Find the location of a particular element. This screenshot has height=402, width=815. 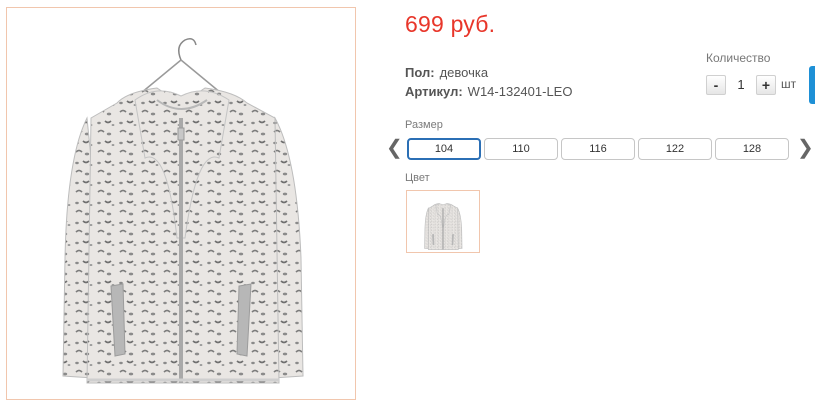

size-option-104: 104 is located at coordinates (444, 149).